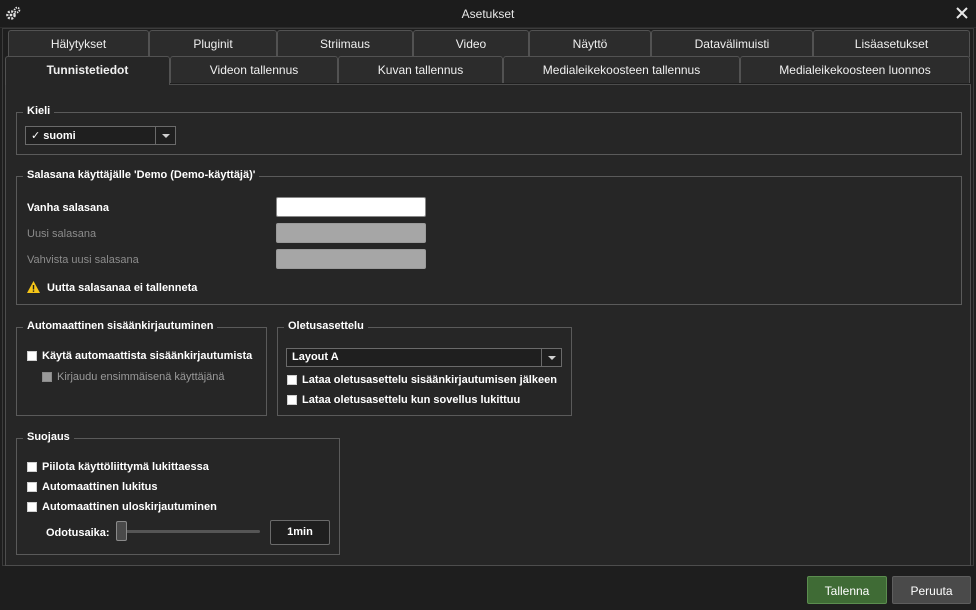 Image resolution: width=976 pixels, height=610 pixels. Describe the element at coordinates (292, 400) in the screenshot. I see `load-on-unlock-checkbox` at that location.